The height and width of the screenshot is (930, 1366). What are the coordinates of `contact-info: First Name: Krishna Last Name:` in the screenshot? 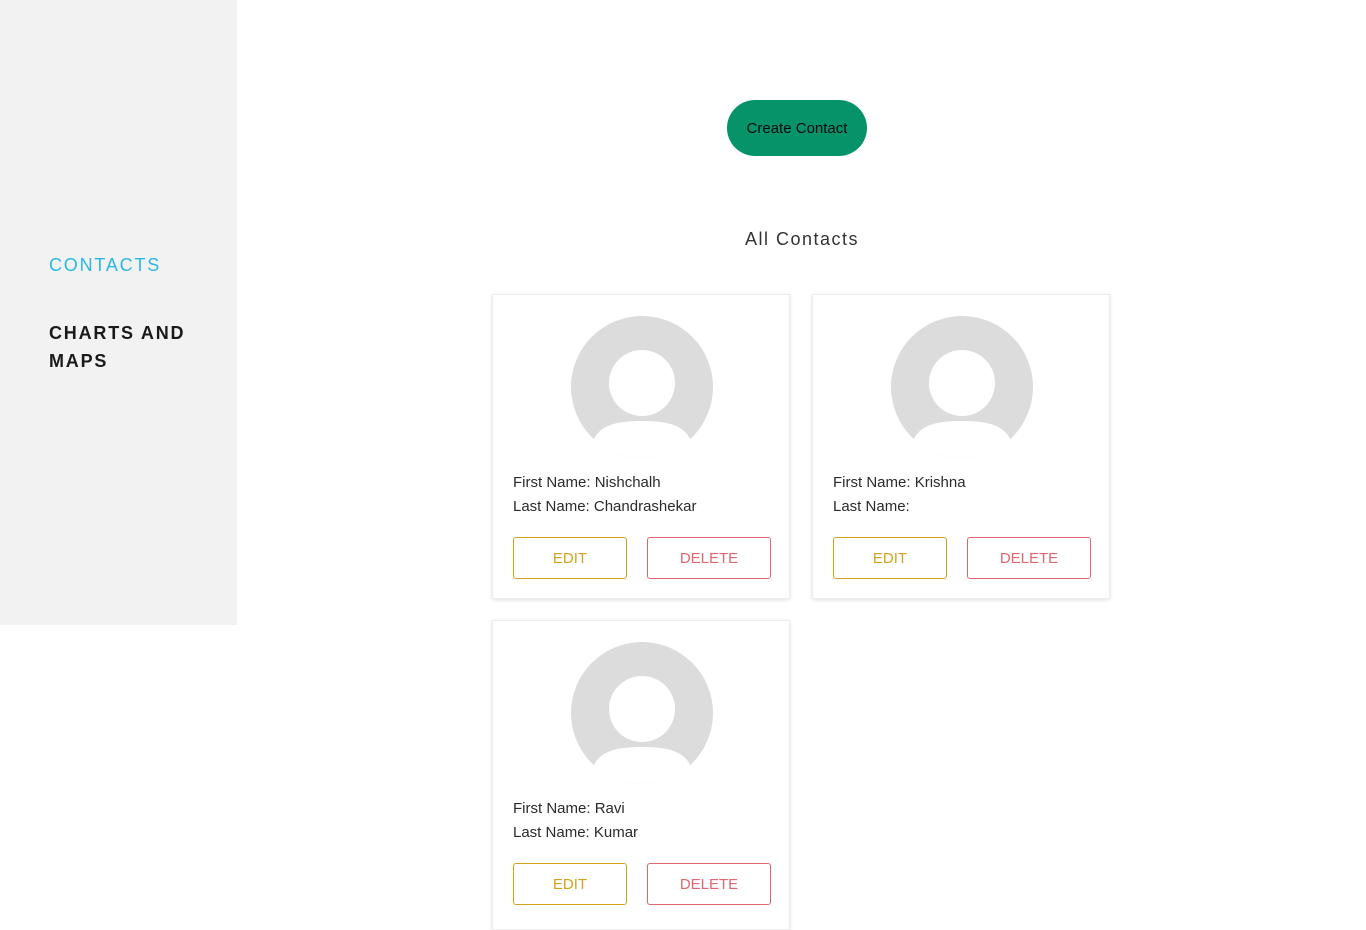 It's located at (899, 495).